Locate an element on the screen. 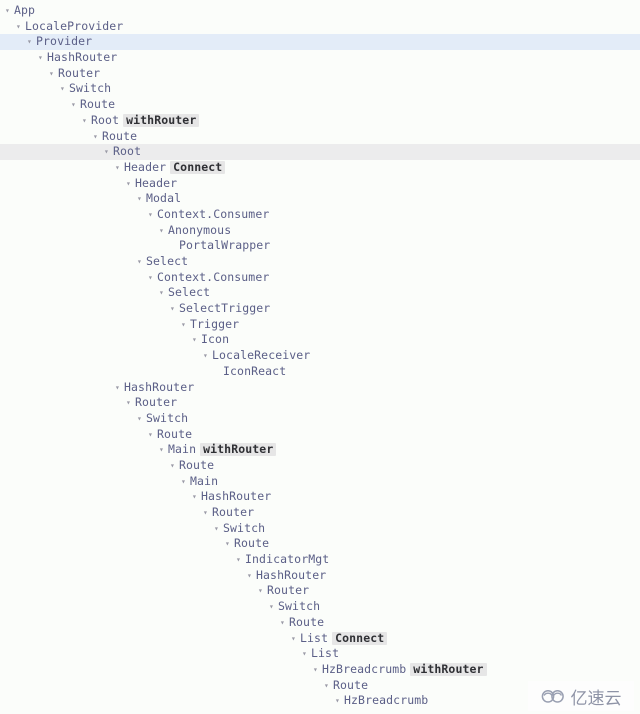 The image size is (640, 714). tree-row: ▾ HzBreadcrumb is located at coordinates (320, 701).